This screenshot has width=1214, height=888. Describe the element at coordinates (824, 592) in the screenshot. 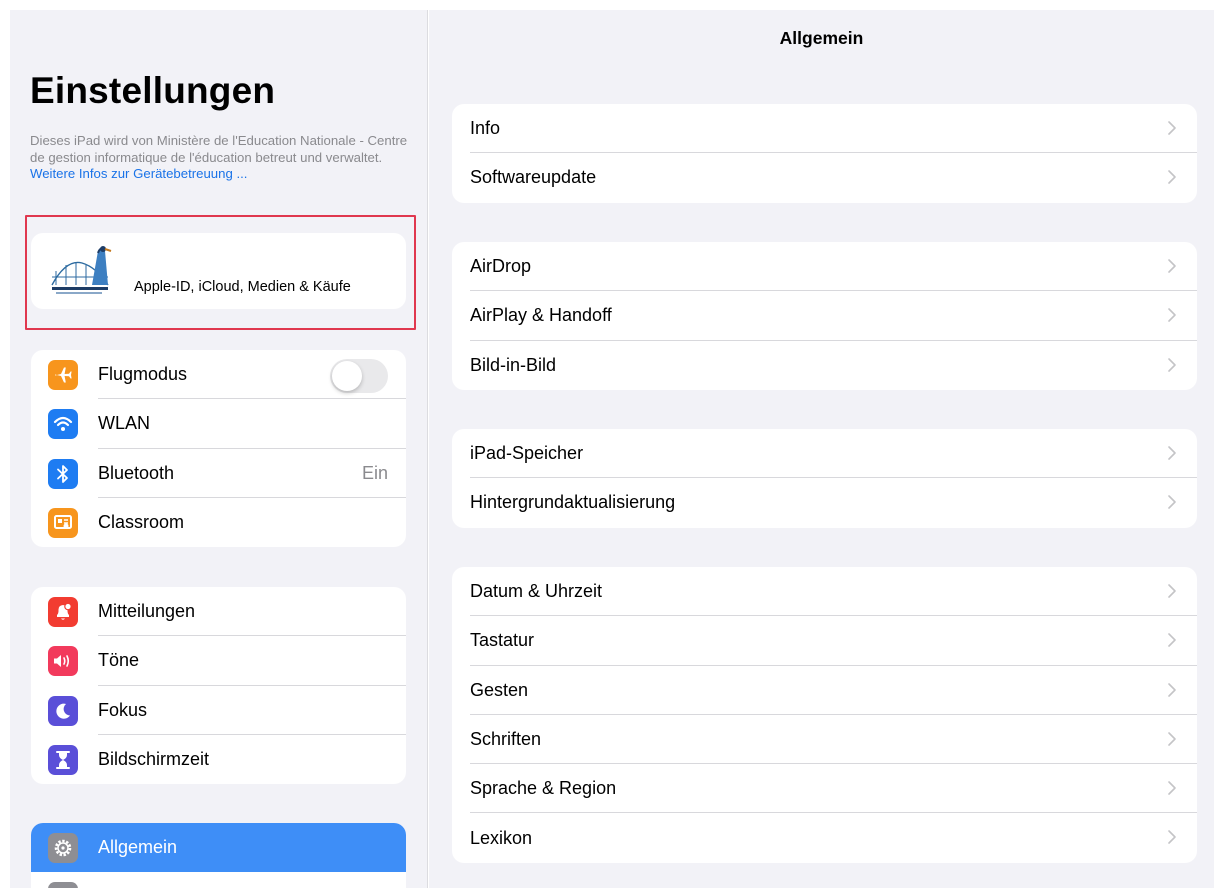

I see `row-datum-uhrzeit: Datum & Uhrzeit` at that location.